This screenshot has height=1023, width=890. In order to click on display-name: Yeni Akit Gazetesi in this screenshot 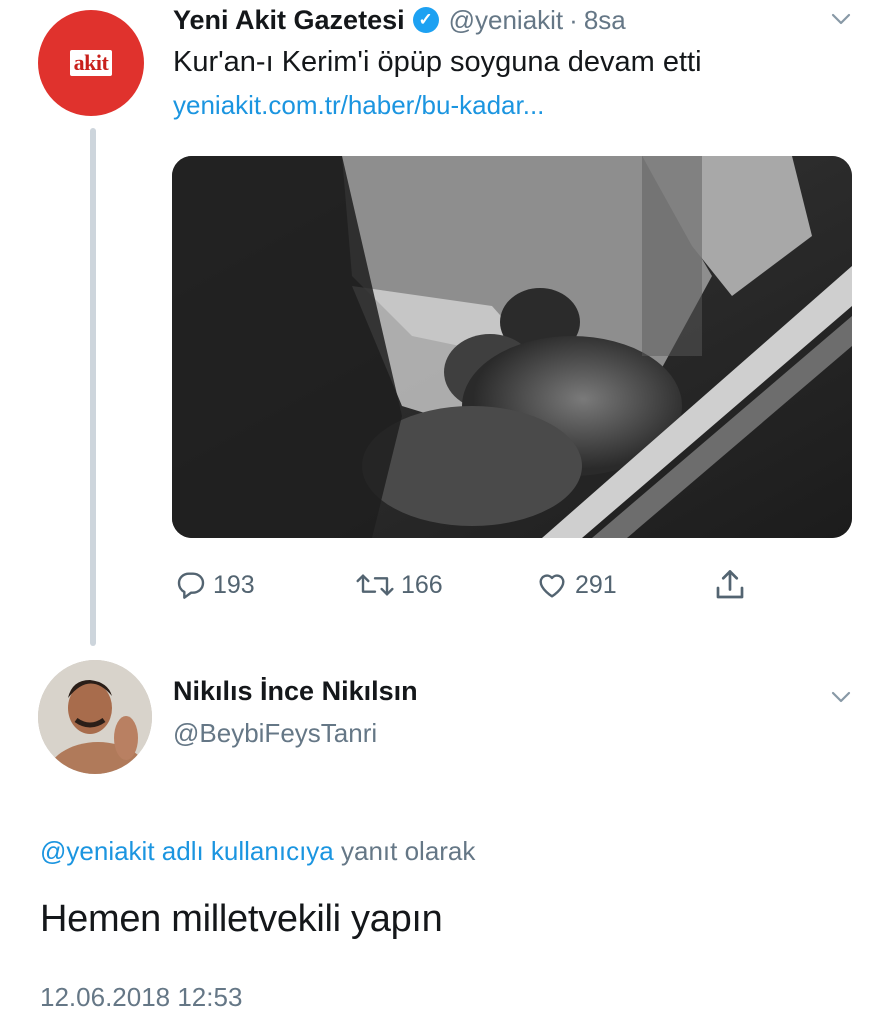, I will do `click(289, 20)`.